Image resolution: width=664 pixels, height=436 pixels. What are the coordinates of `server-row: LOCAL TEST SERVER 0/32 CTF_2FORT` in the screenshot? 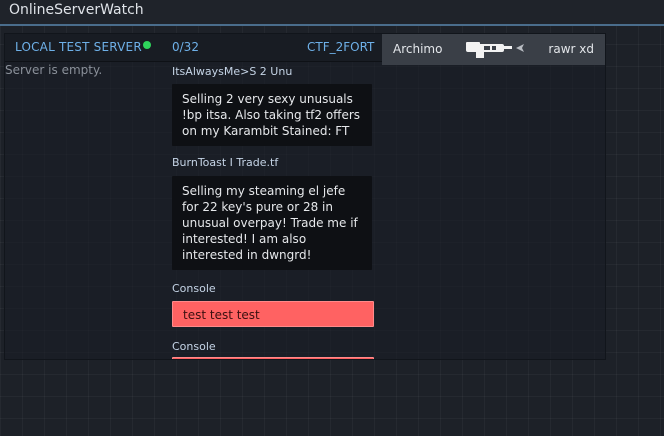 It's located at (193, 48).